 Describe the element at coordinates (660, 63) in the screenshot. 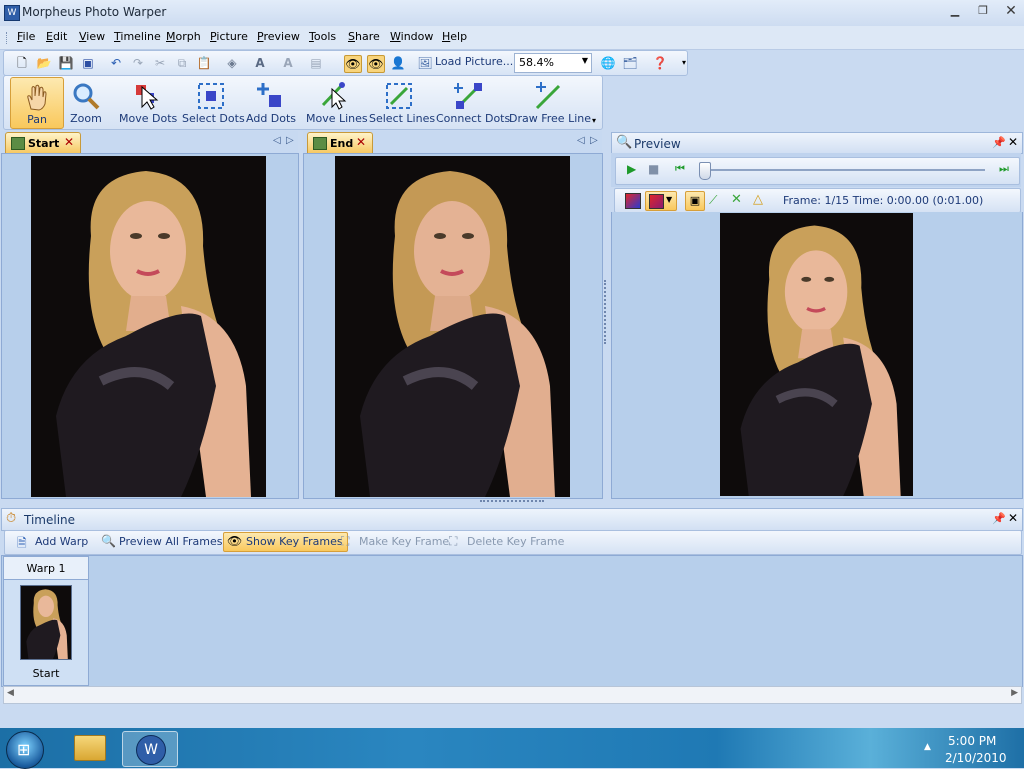

I see `help-icon: ❓` at that location.